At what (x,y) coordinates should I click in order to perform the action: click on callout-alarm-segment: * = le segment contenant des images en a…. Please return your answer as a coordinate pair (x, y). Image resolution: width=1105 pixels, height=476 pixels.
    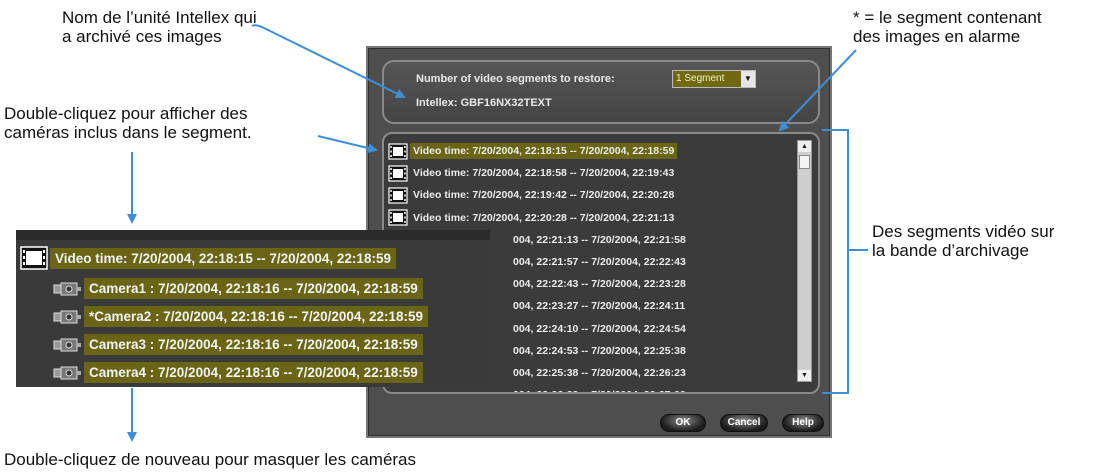
    Looking at the image, I should click on (947, 27).